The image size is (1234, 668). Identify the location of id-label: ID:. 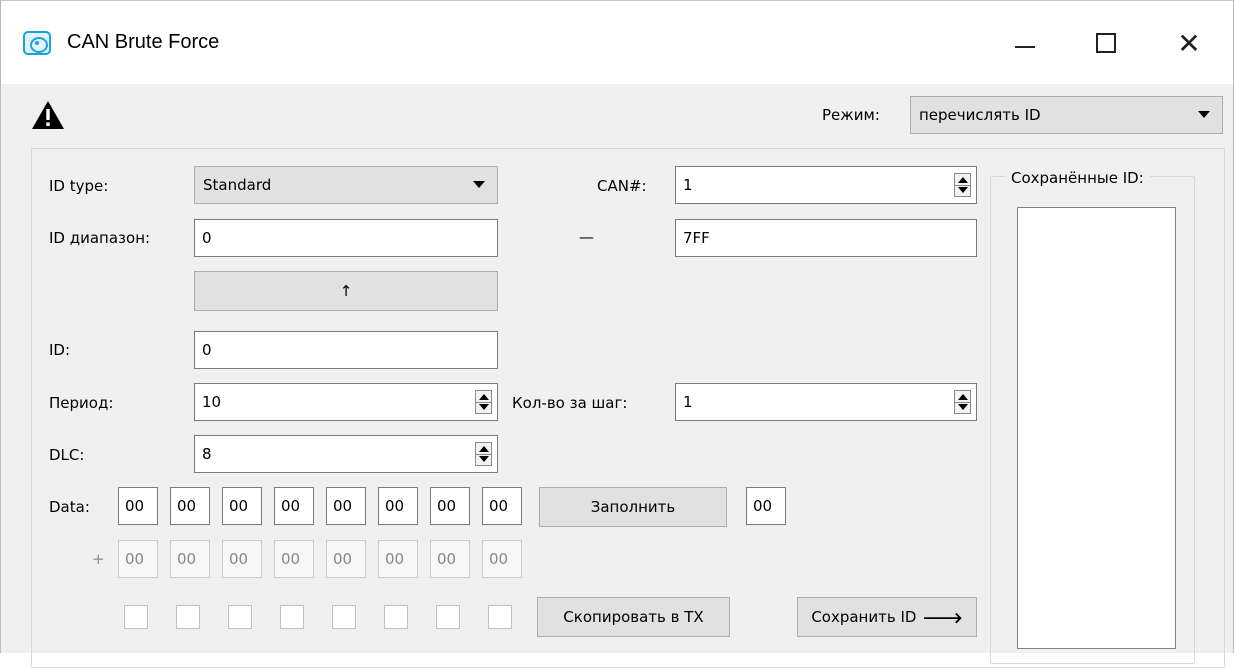
(60, 350).